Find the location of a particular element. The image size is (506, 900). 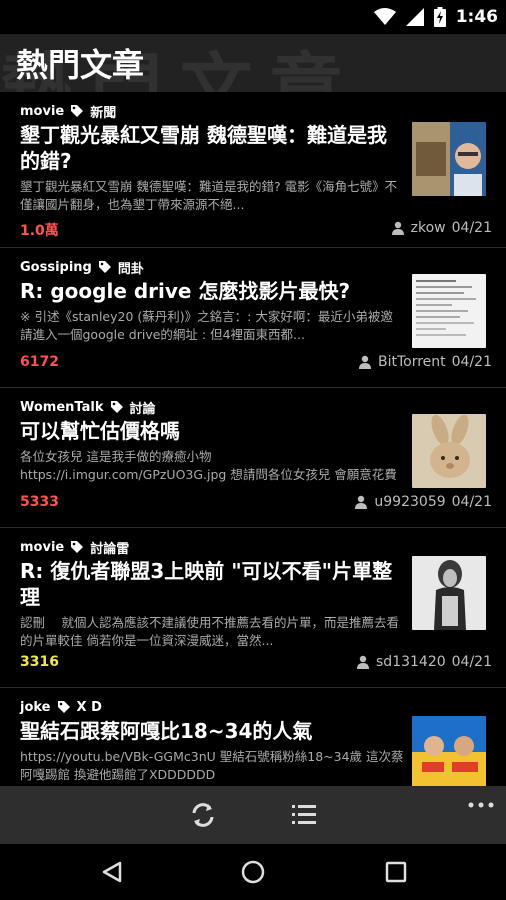

clock: 1:46 is located at coordinates (476, 17).